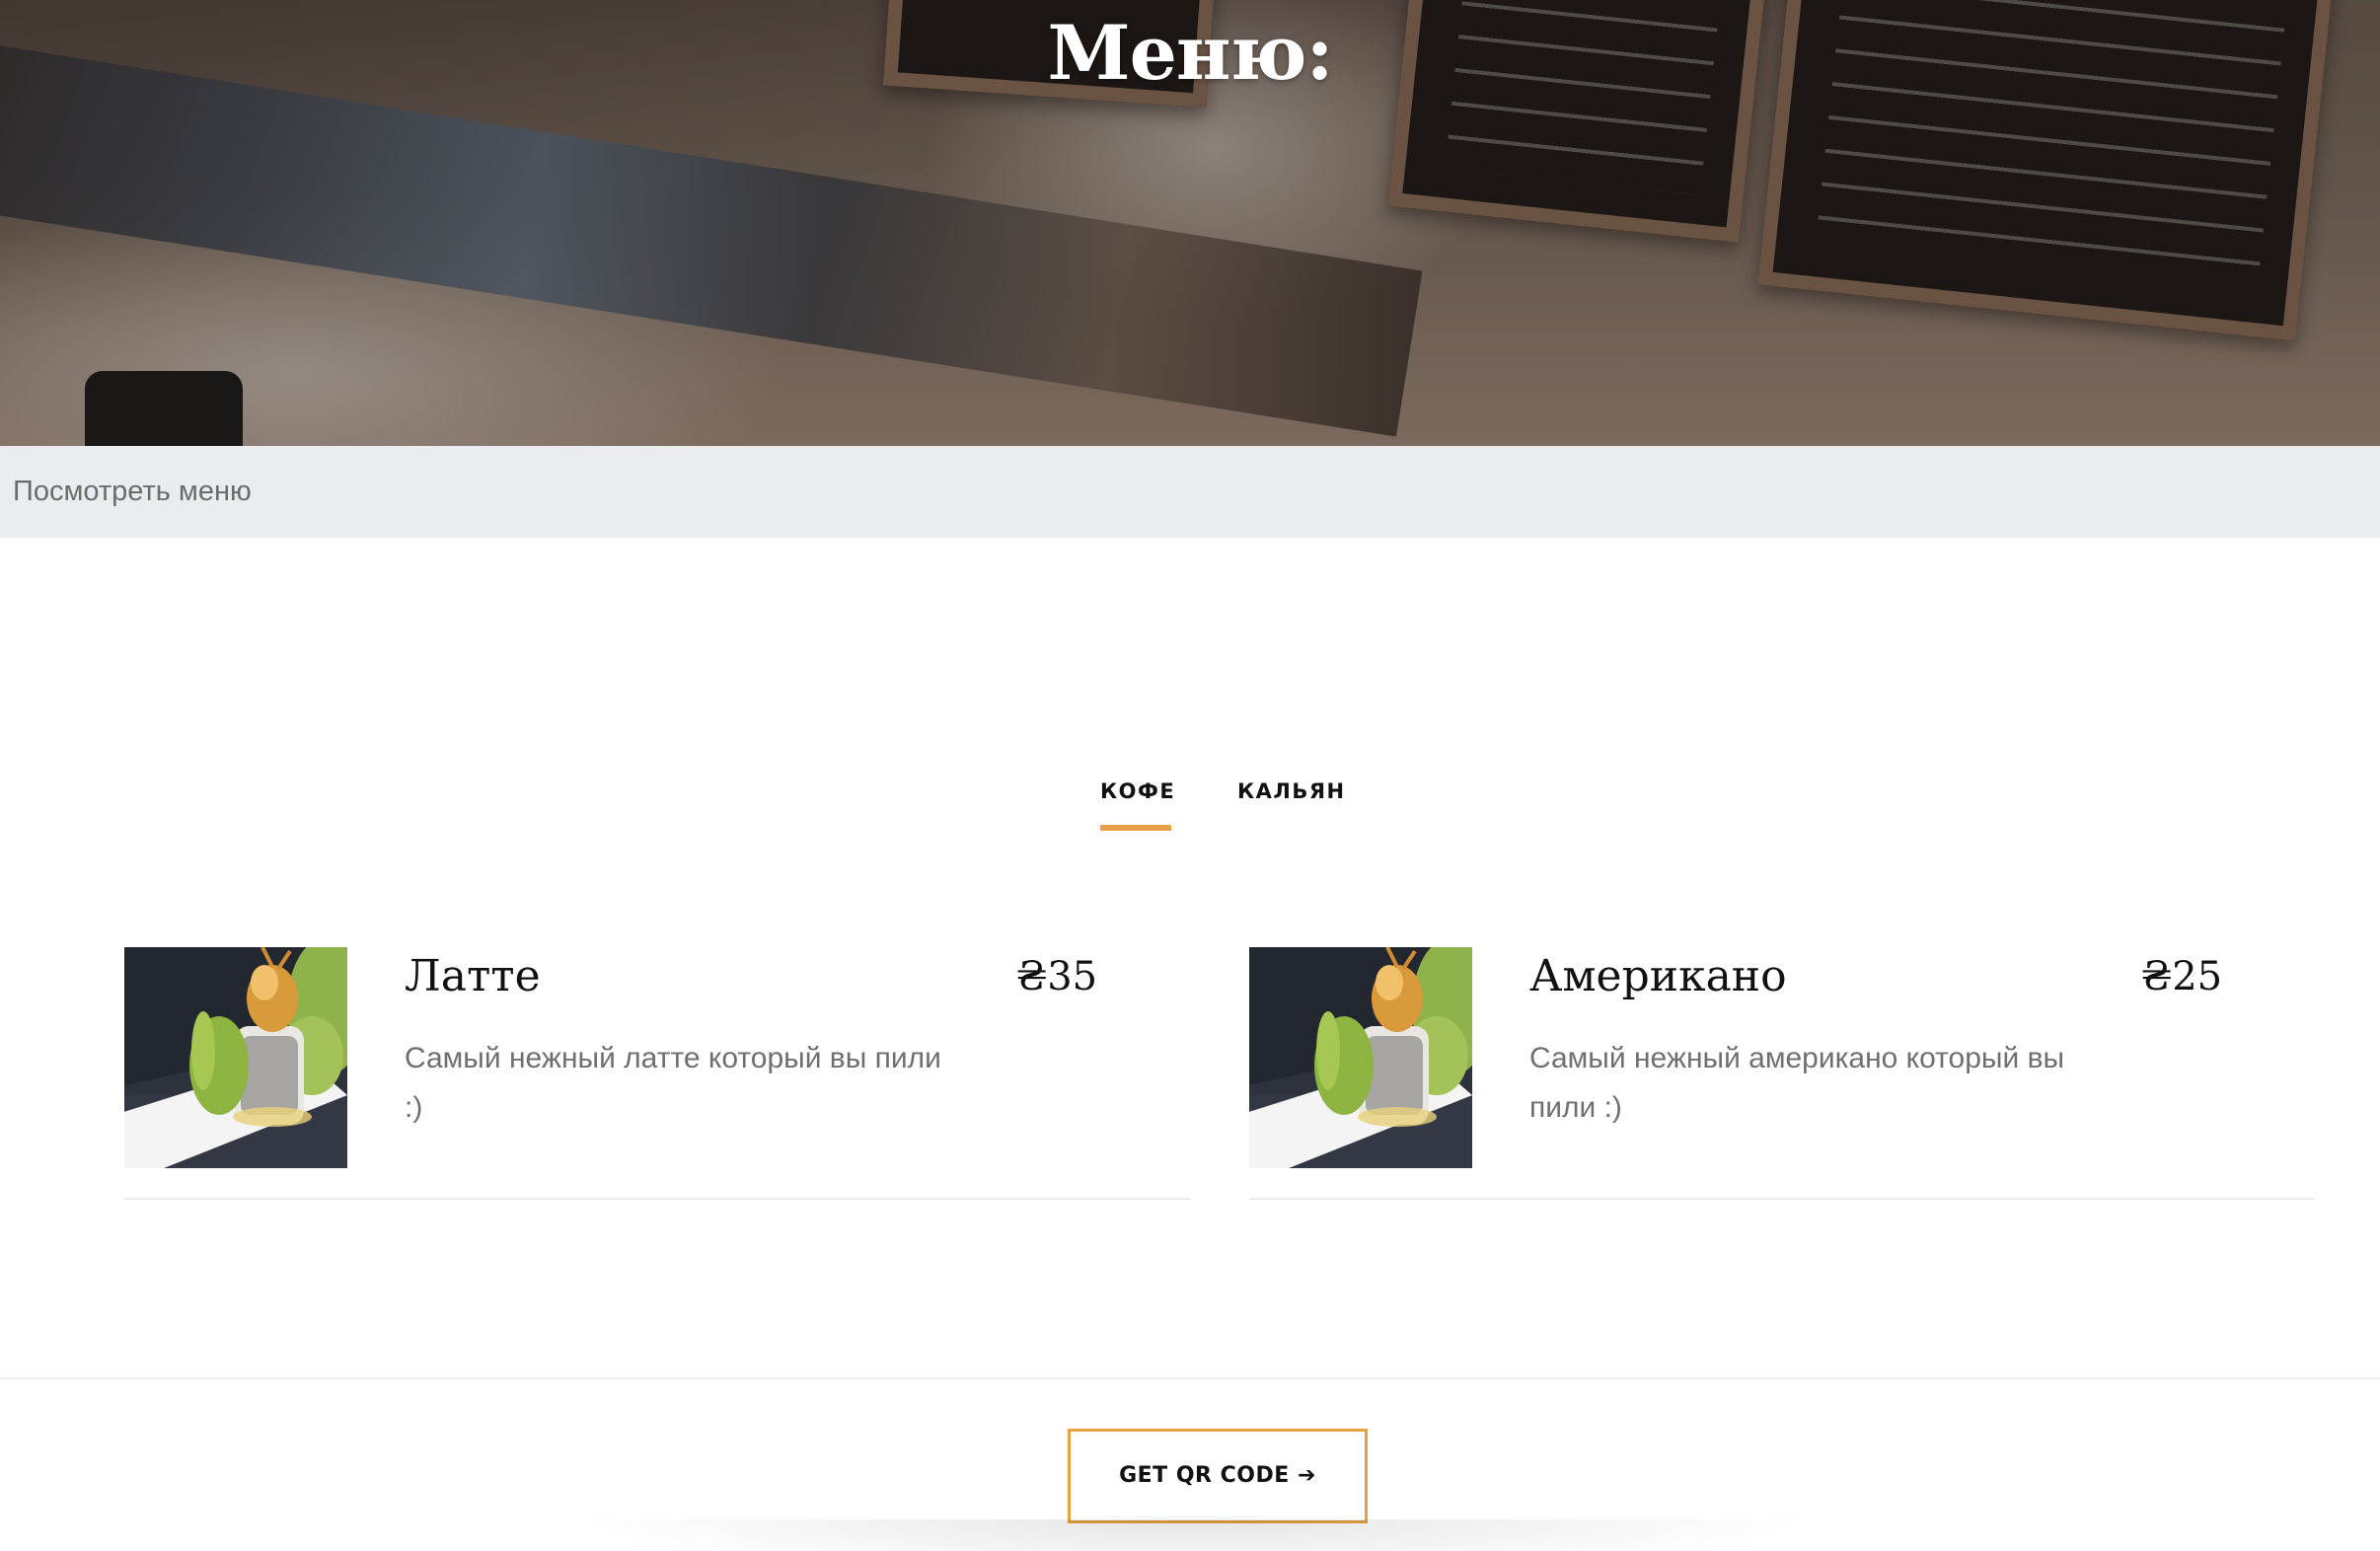  What do you see at coordinates (2182, 976) in the screenshot?
I see `menu-item-price: ₴25` at bounding box center [2182, 976].